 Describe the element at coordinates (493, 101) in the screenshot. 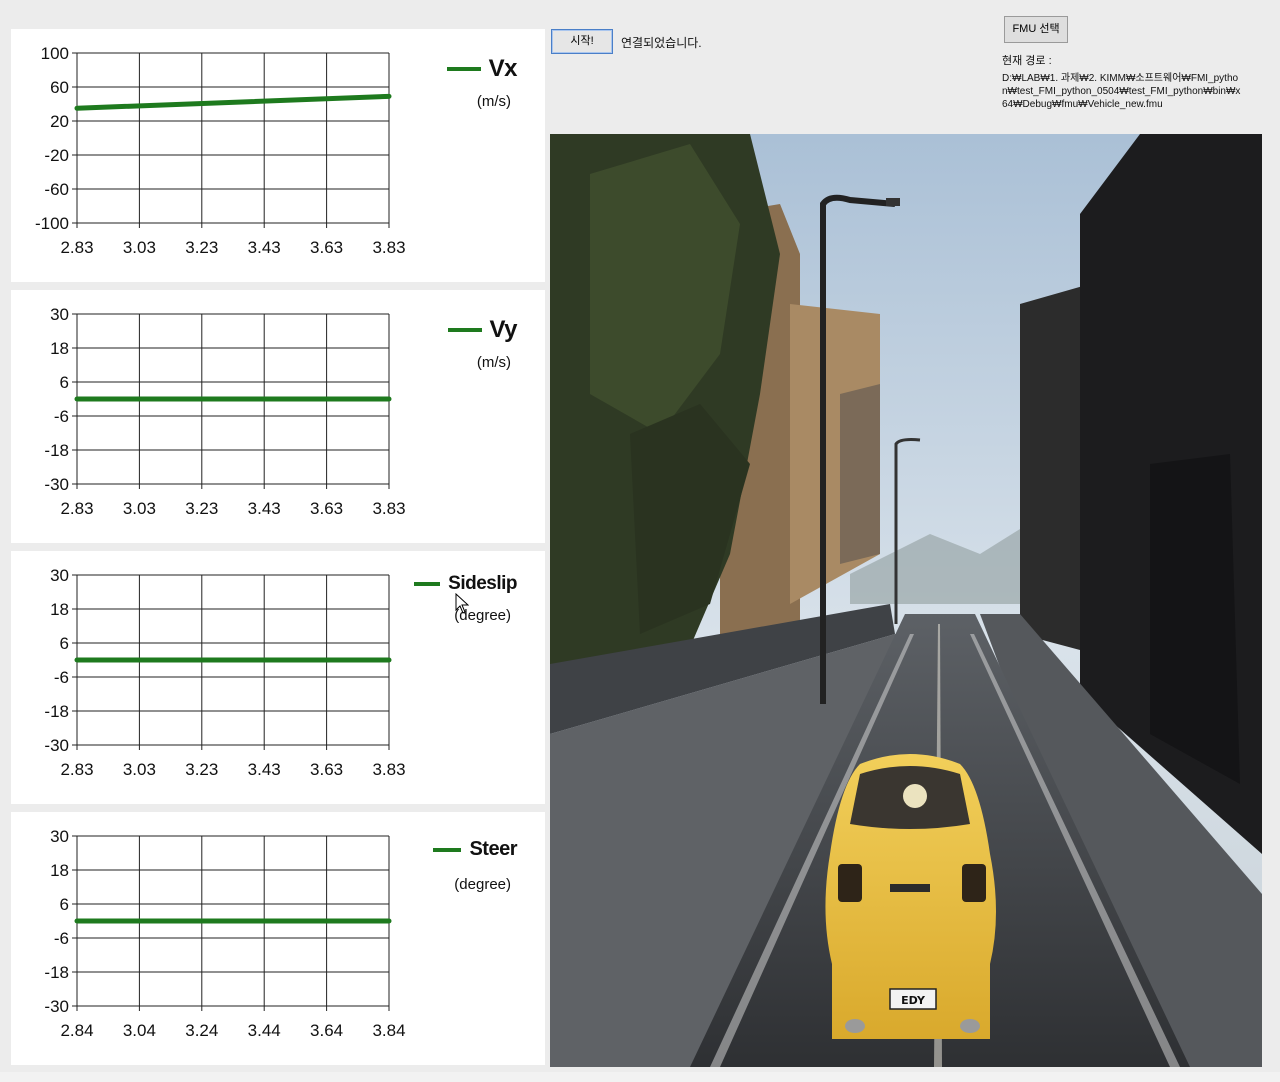

I see `unit-label-vx: (m/s)` at that location.